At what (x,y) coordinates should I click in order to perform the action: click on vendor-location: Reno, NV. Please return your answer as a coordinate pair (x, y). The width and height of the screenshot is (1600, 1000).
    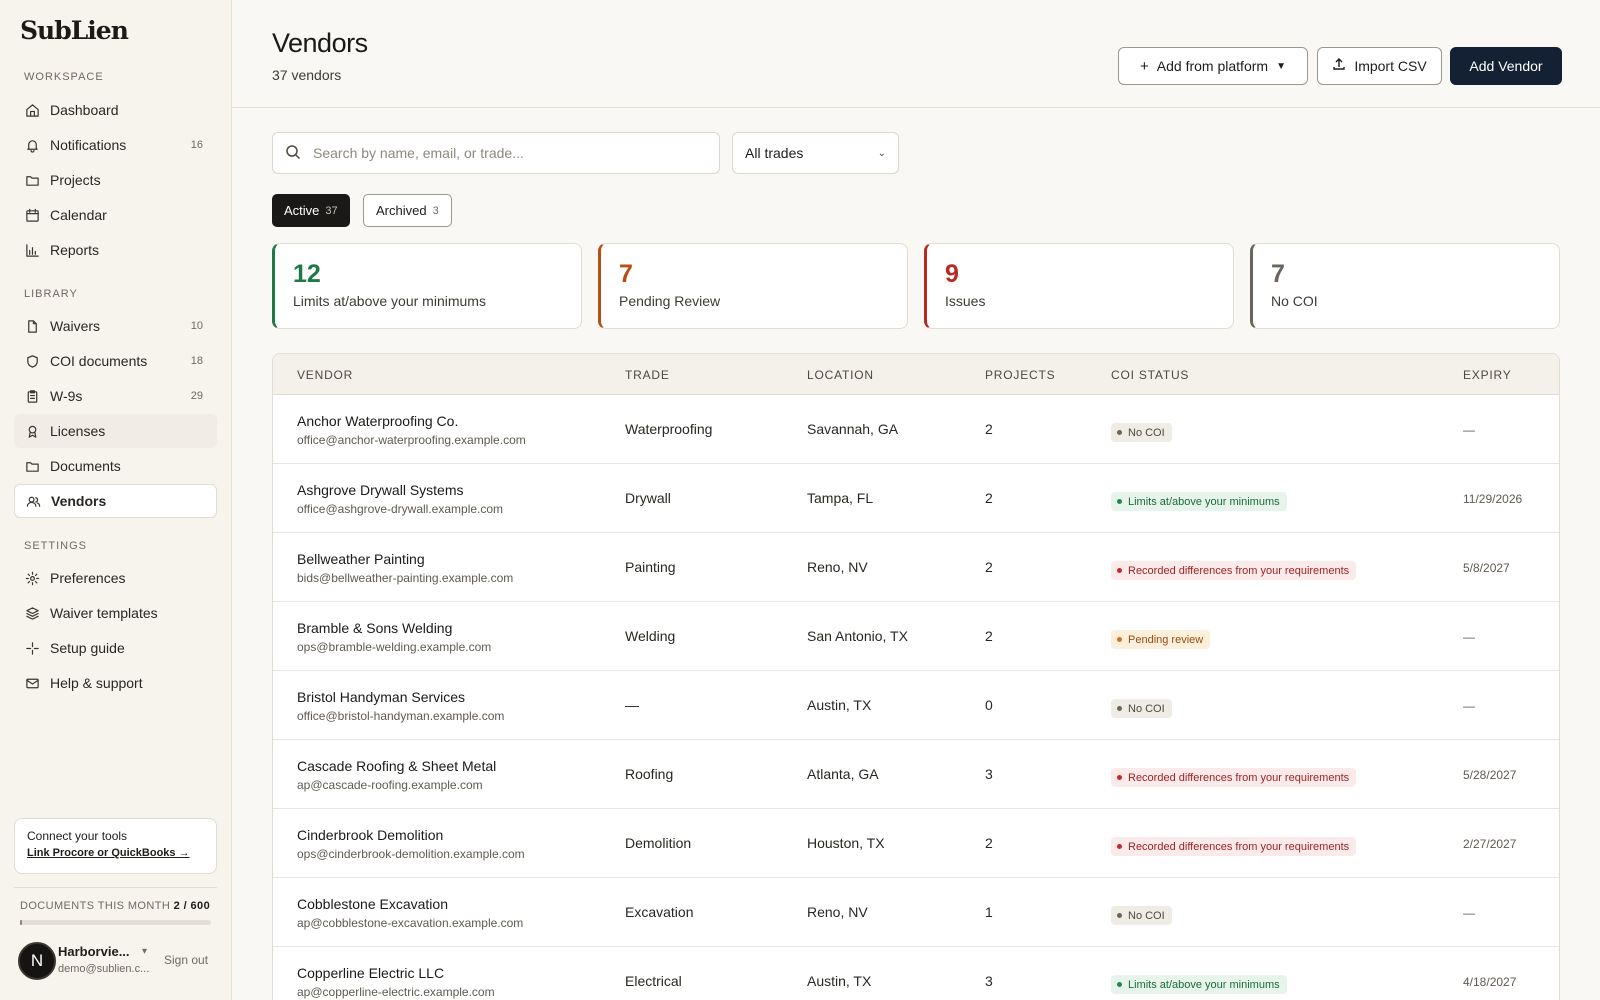
    Looking at the image, I should click on (837, 912).